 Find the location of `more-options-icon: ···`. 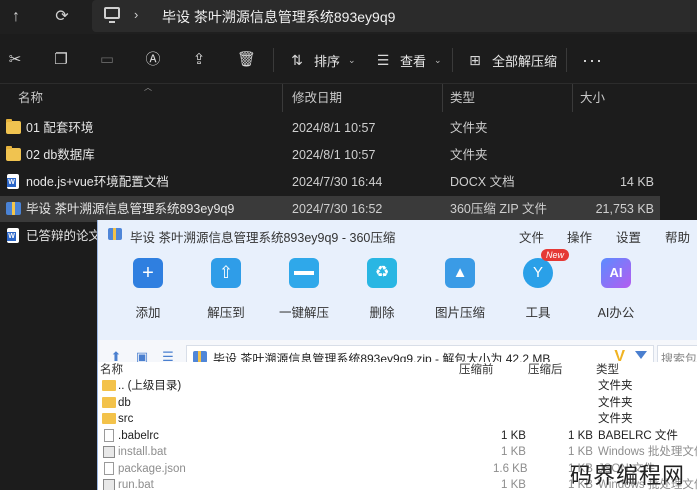

more-options-icon: ··· is located at coordinates (592, 60).